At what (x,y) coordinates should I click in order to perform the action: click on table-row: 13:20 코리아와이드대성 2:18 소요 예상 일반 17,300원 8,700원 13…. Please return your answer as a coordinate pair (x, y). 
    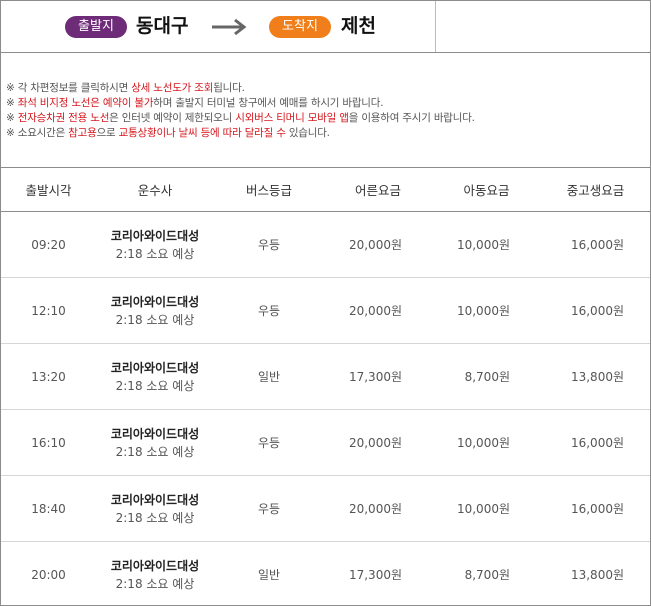
    Looking at the image, I should click on (325, 377).